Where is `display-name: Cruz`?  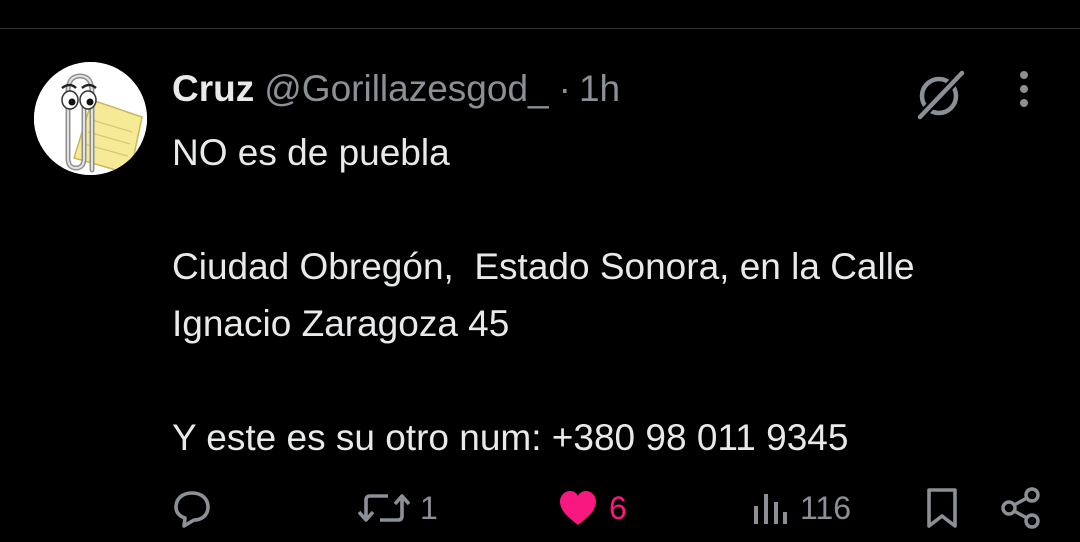
display-name: Cruz is located at coordinates (213, 89).